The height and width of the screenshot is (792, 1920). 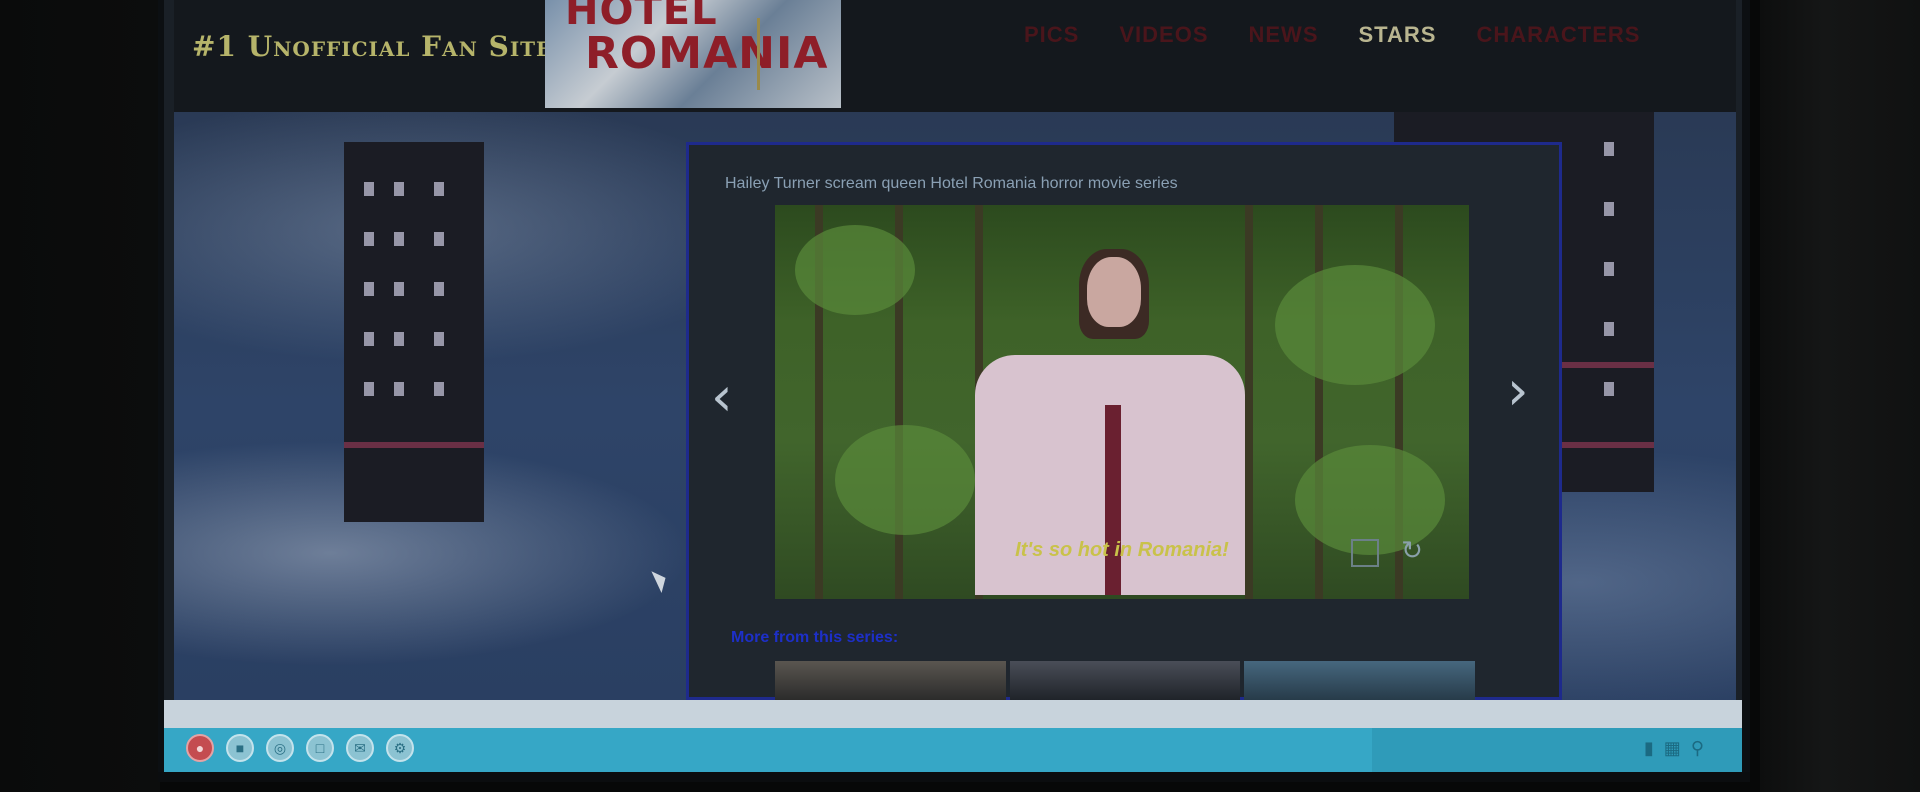 I want to click on start-icon: ●, so click(x=200, y=748).